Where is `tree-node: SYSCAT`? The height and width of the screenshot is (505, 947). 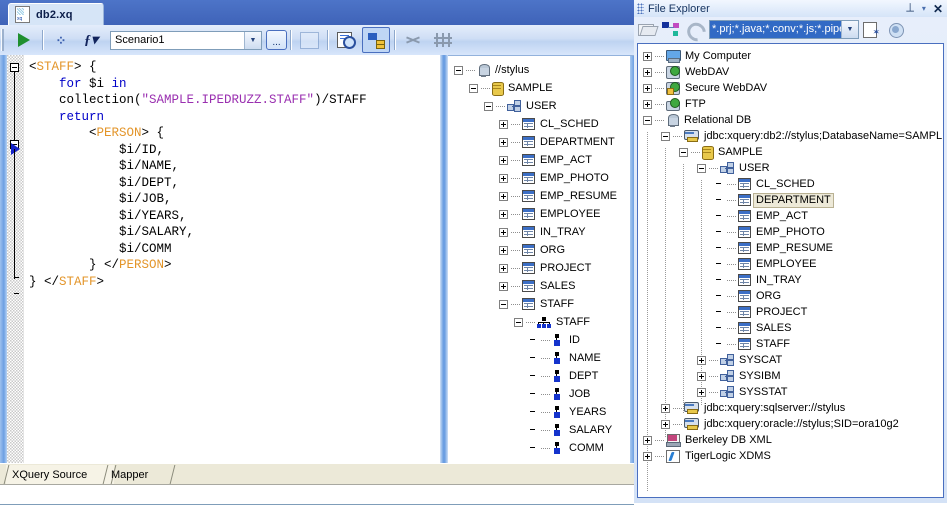 tree-node: SYSCAT is located at coordinates (740, 360).